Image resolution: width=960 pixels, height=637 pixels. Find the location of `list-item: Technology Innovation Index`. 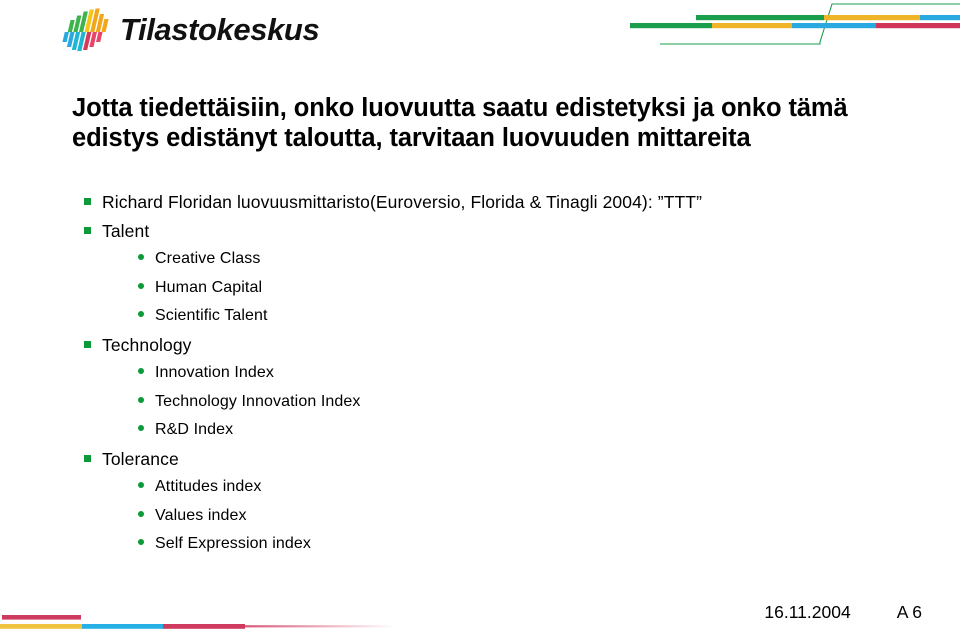

list-item: Technology Innovation Index is located at coordinates (511, 402).